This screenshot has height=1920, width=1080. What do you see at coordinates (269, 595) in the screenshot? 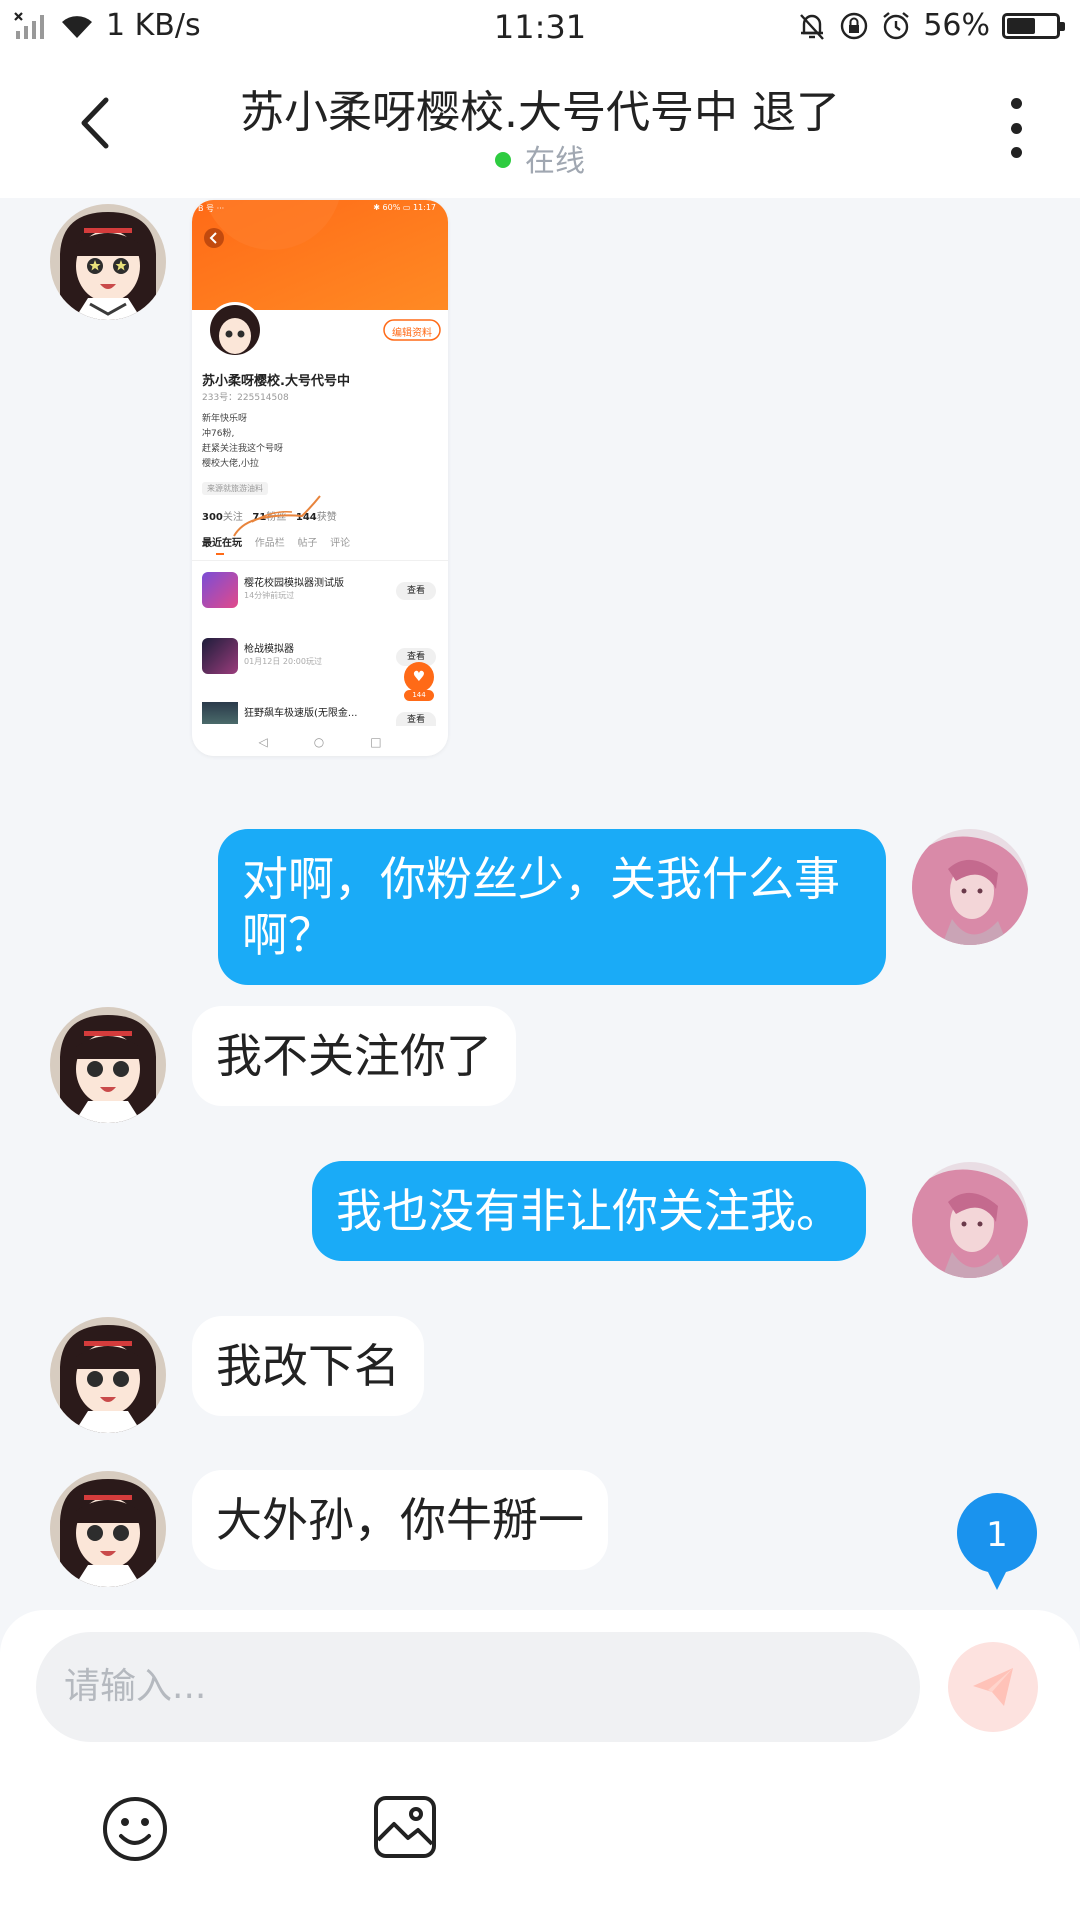
I see `game-meta: 14分钟前玩过` at bounding box center [269, 595].